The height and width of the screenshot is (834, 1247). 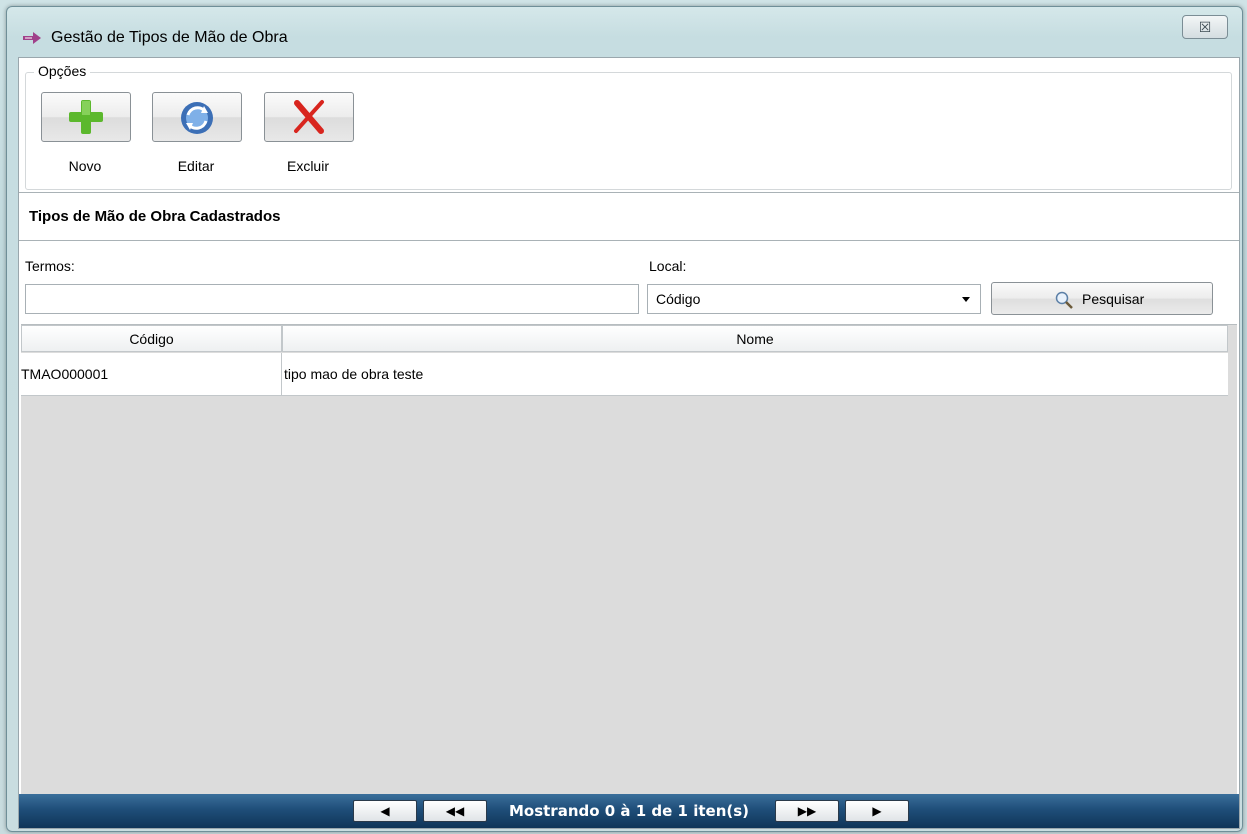 What do you see at coordinates (281, 374) in the screenshot?
I see `cell-divider` at bounding box center [281, 374].